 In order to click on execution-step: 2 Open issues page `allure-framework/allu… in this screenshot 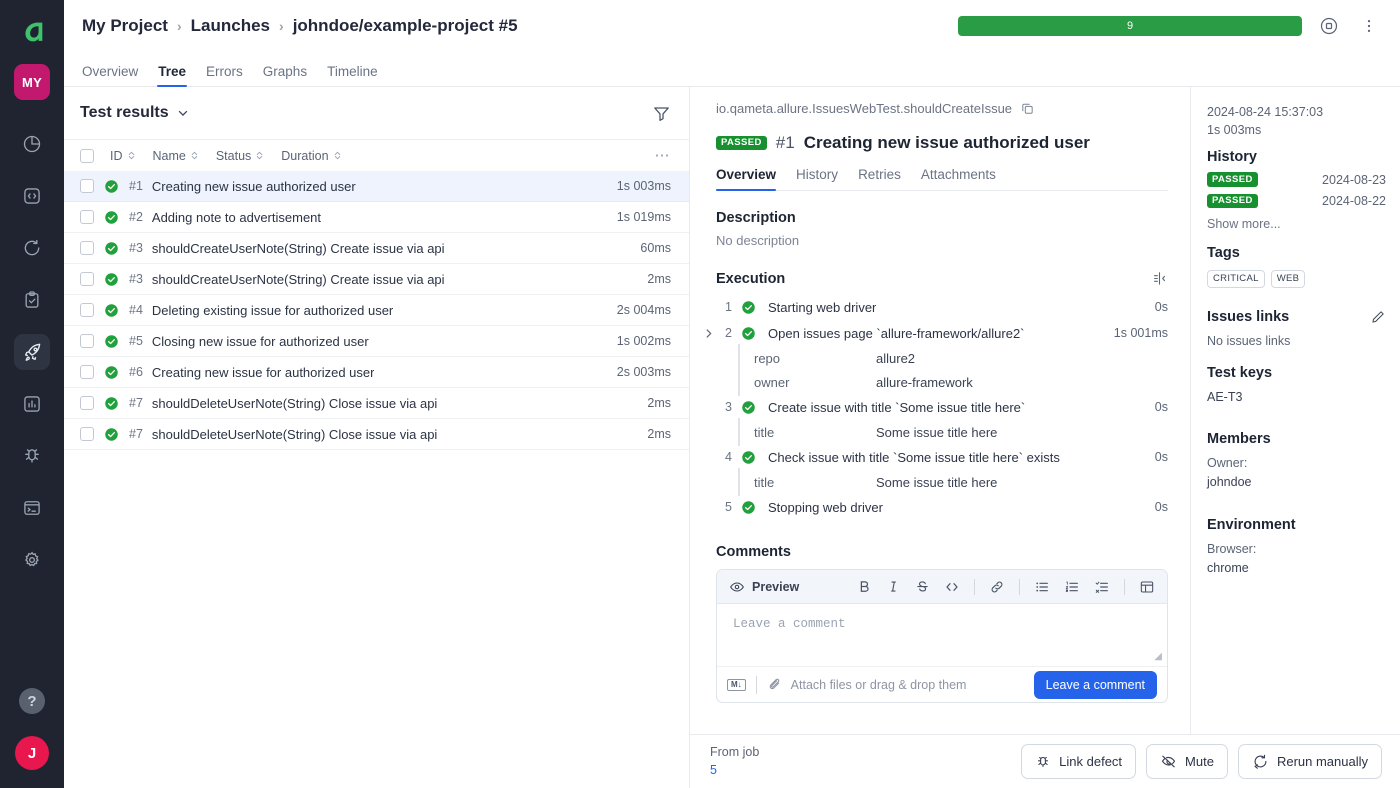, I will do `click(937, 333)`.